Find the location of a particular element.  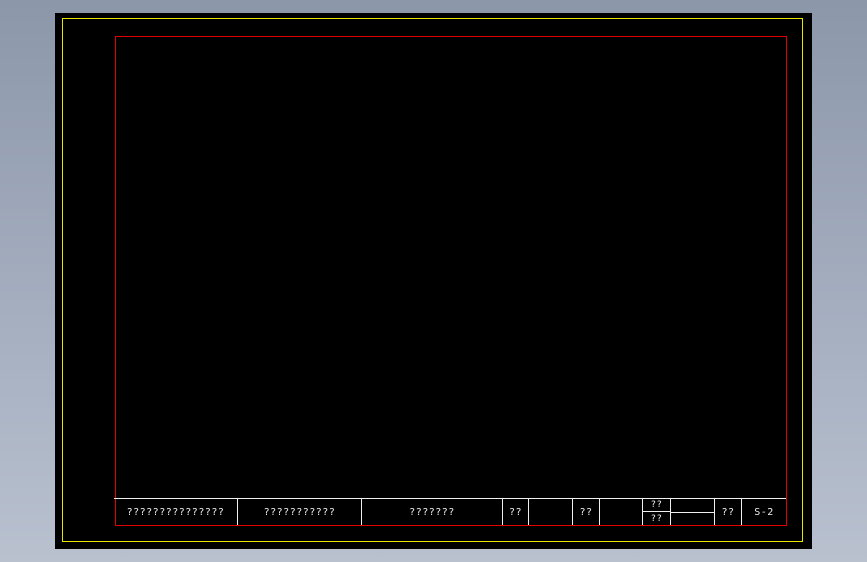

split-value-top is located at coordinates (692, 505).